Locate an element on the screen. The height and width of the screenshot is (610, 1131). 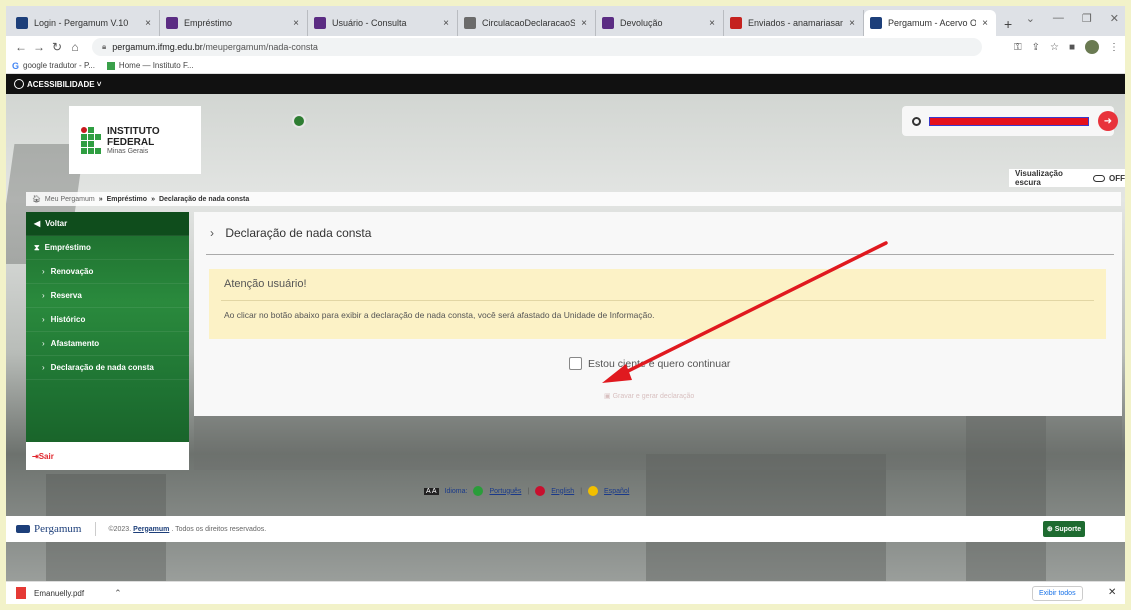
back-circle-icon: ◀ is located at coordinates (37, 223).